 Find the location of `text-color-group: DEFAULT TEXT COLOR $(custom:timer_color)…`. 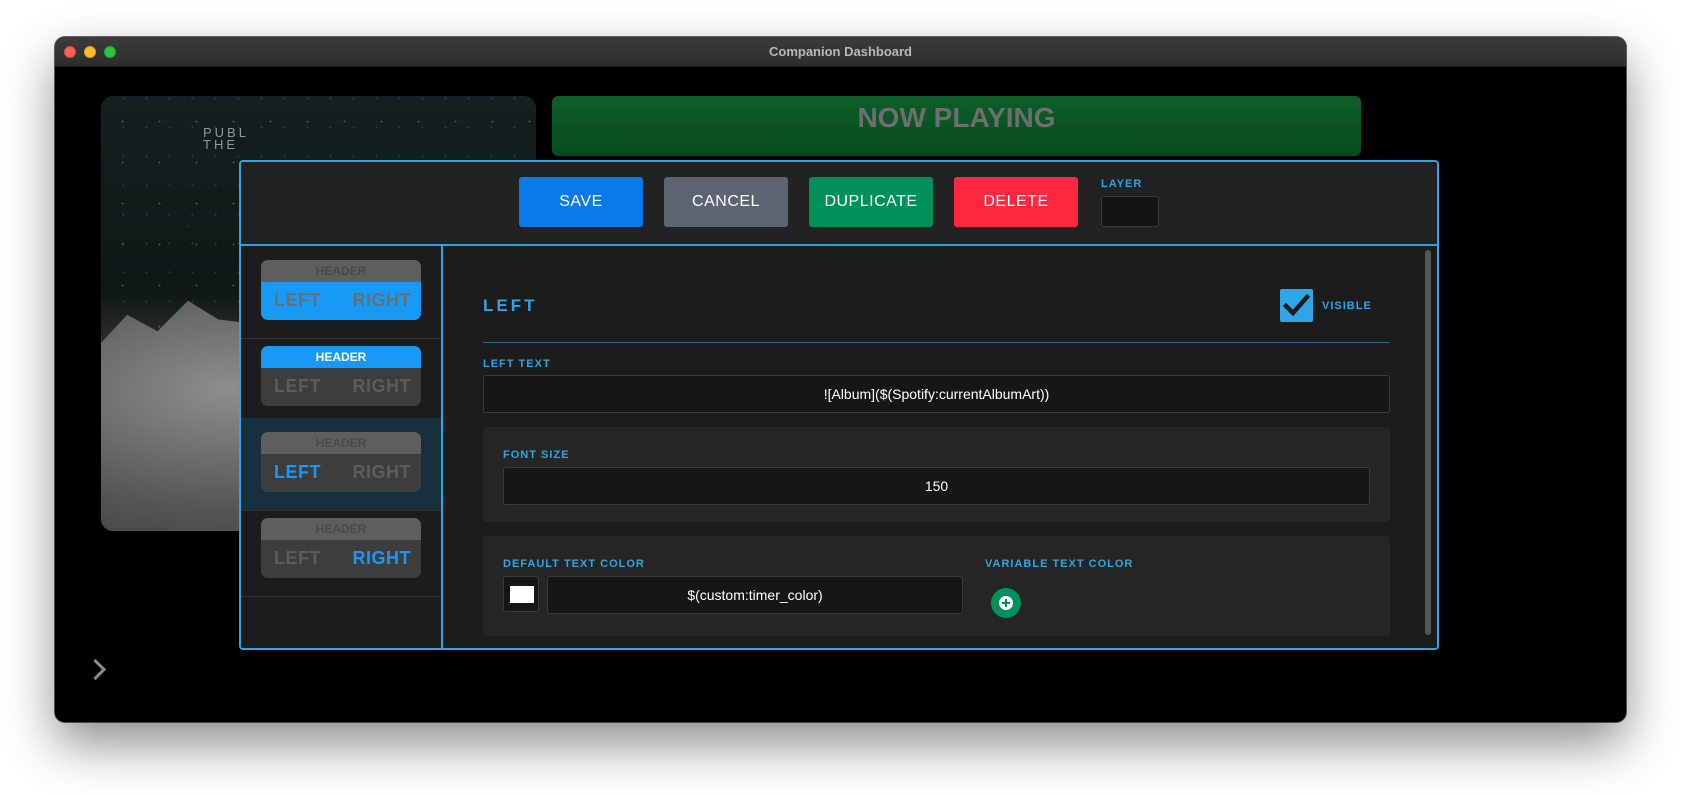

text-color-group: DEFAULT TEXT COLOR $(custom:timer_color)… is located at coordinates (936, 586).